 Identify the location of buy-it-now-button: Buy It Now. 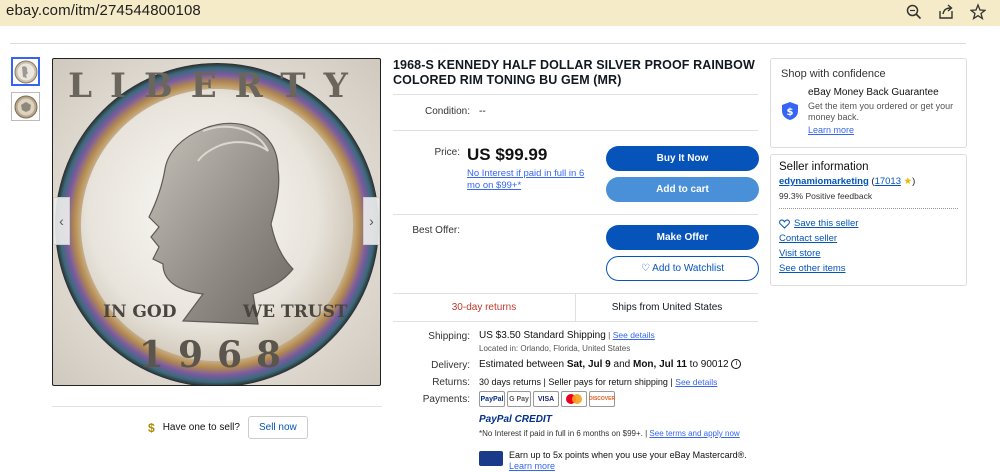
(682, 158).